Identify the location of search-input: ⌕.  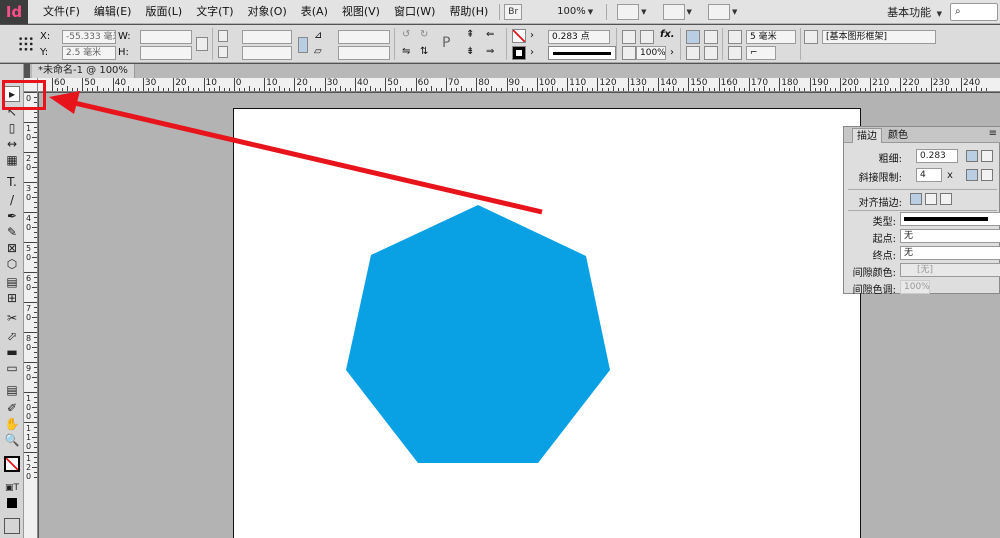
(974, 12).